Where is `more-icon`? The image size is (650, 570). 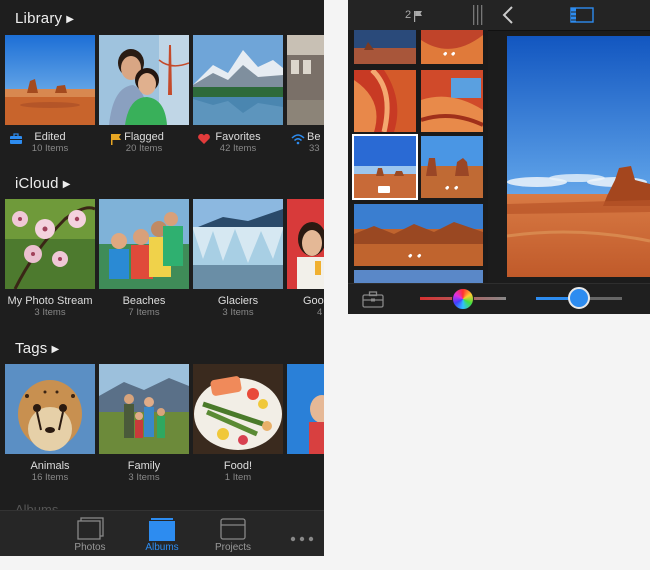 more-icon is located at coordinates (302, 538).